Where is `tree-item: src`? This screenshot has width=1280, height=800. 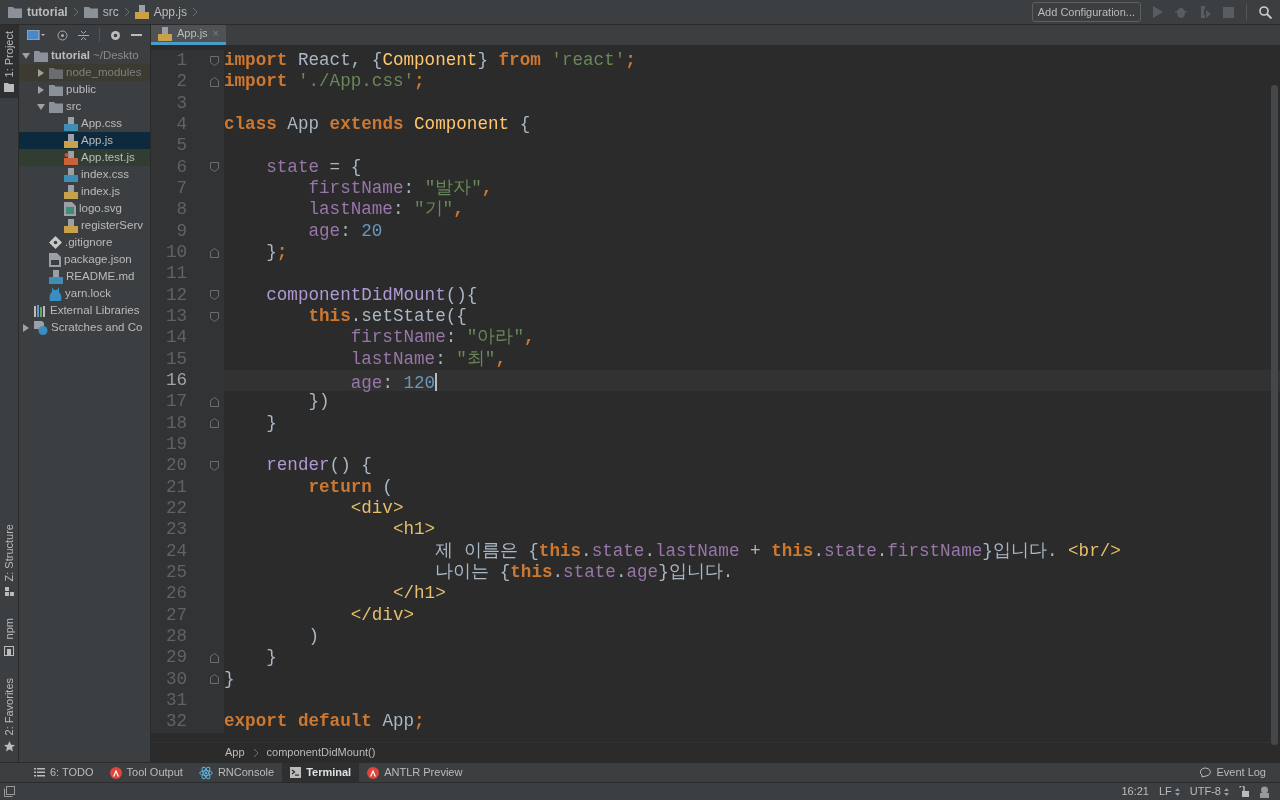 tree-item: src is located at coordinates (84, 106).